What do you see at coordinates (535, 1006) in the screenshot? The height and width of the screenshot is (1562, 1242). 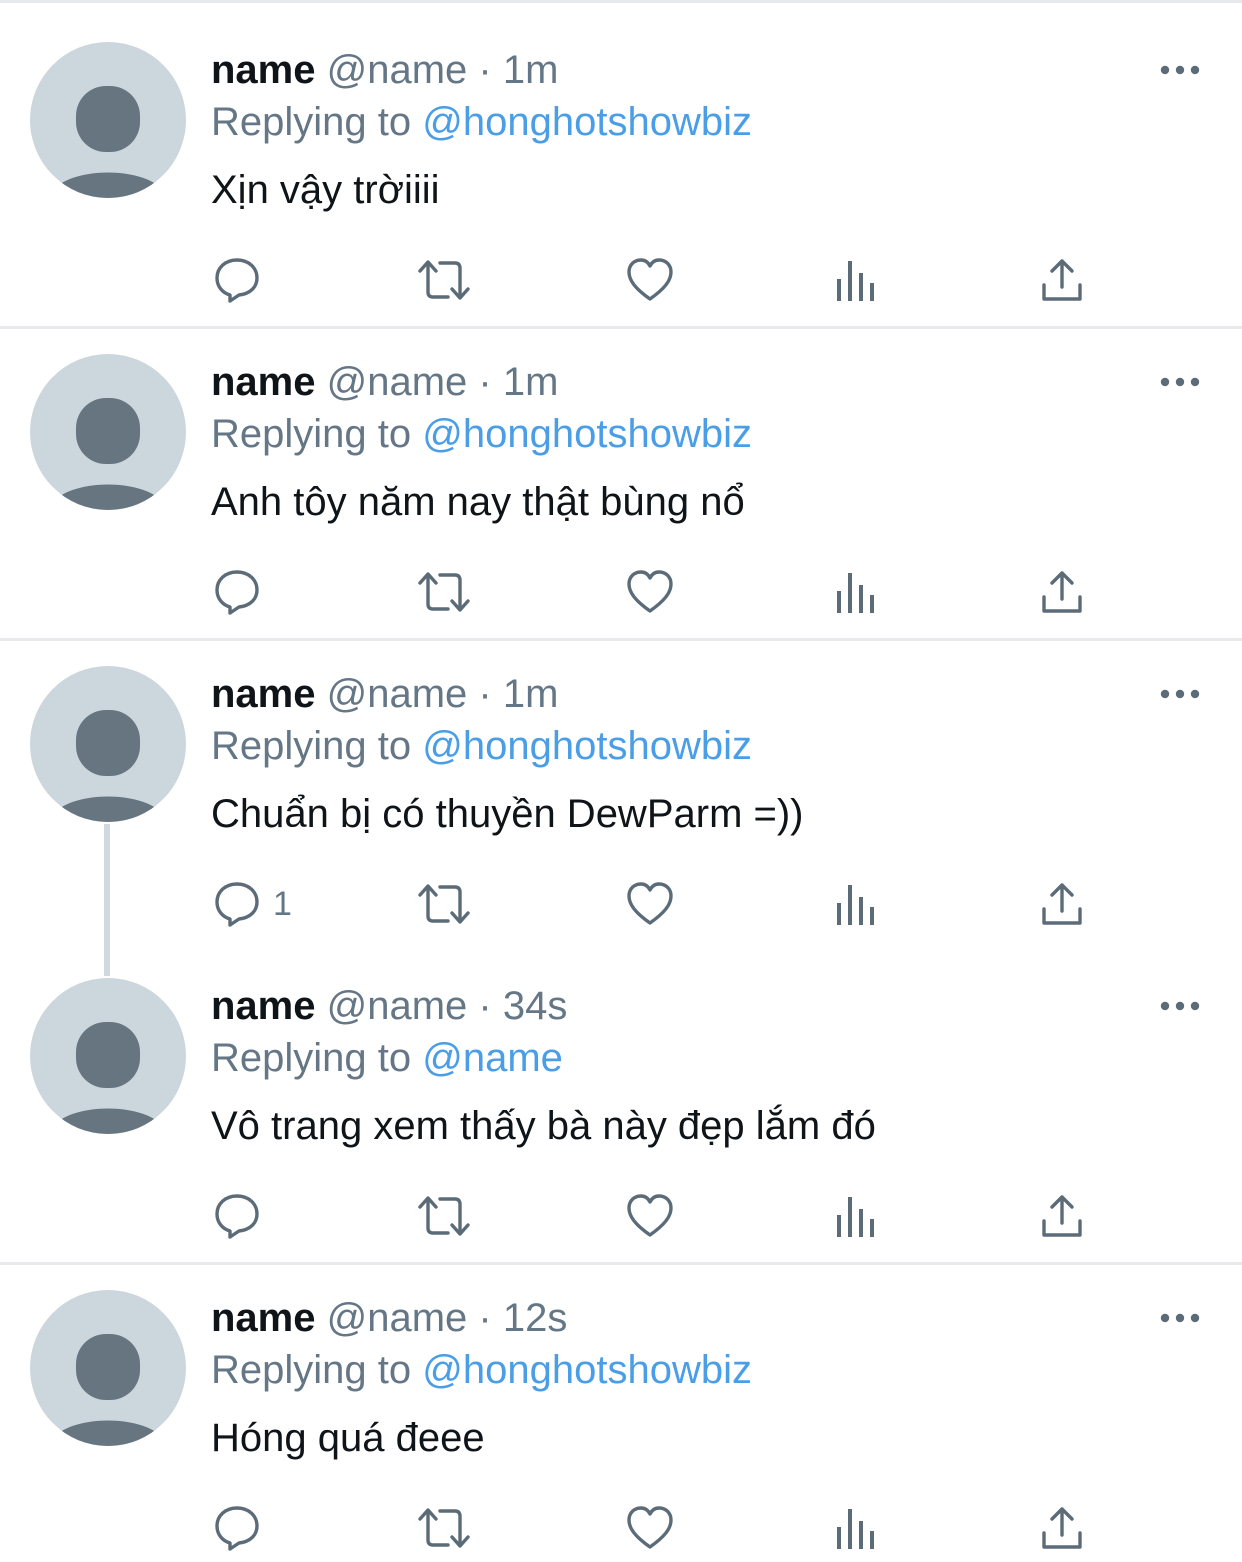 I see `timestamp: 34s` at bounding box center [535, 1006].